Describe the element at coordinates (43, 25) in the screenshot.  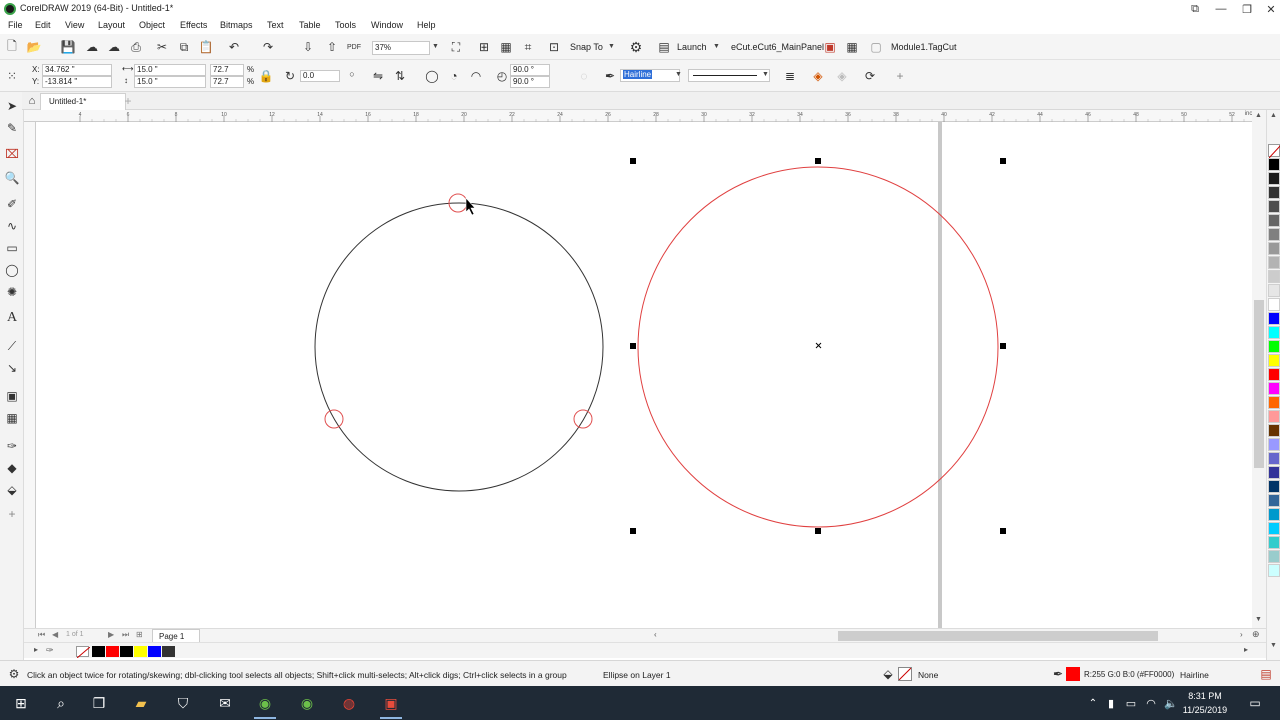
I see `menu-edit: Edit` at that location.